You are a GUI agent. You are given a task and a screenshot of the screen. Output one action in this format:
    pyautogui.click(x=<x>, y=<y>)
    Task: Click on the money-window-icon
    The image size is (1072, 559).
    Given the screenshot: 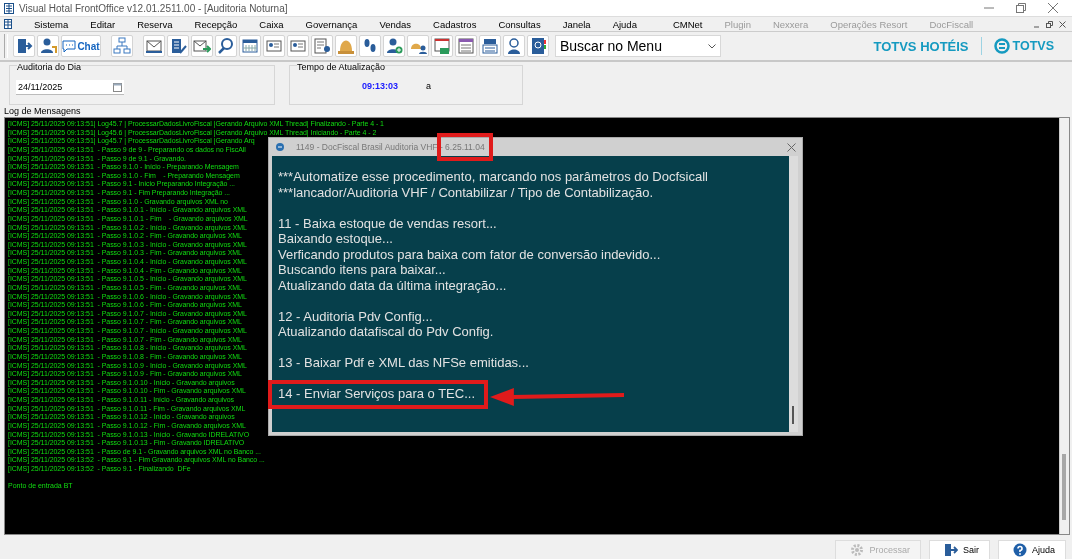 What is the action you would take?
    pyautogui.click(x=442, y=46)
    